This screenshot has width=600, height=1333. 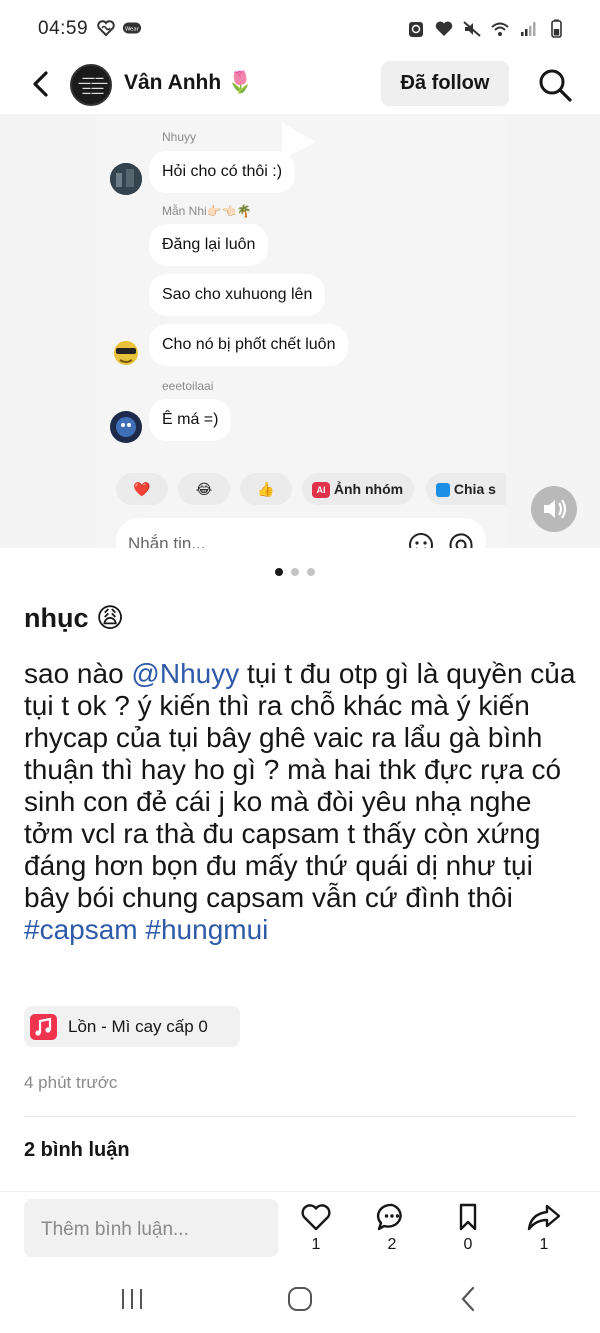 I want to click on svg-text: Wear, so click(x=132, y=30).